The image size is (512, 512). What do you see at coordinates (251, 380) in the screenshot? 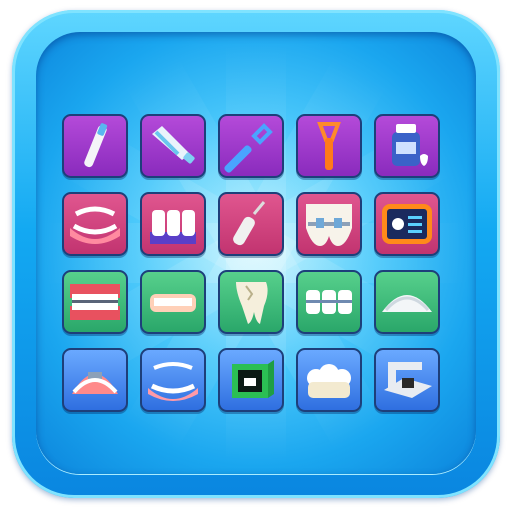
I see `dental-3d-printer-icon` at bounding box center [251, 380].